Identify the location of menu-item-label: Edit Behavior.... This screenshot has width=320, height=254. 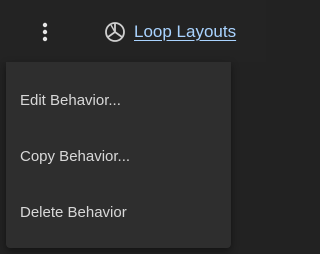
(70, 100).